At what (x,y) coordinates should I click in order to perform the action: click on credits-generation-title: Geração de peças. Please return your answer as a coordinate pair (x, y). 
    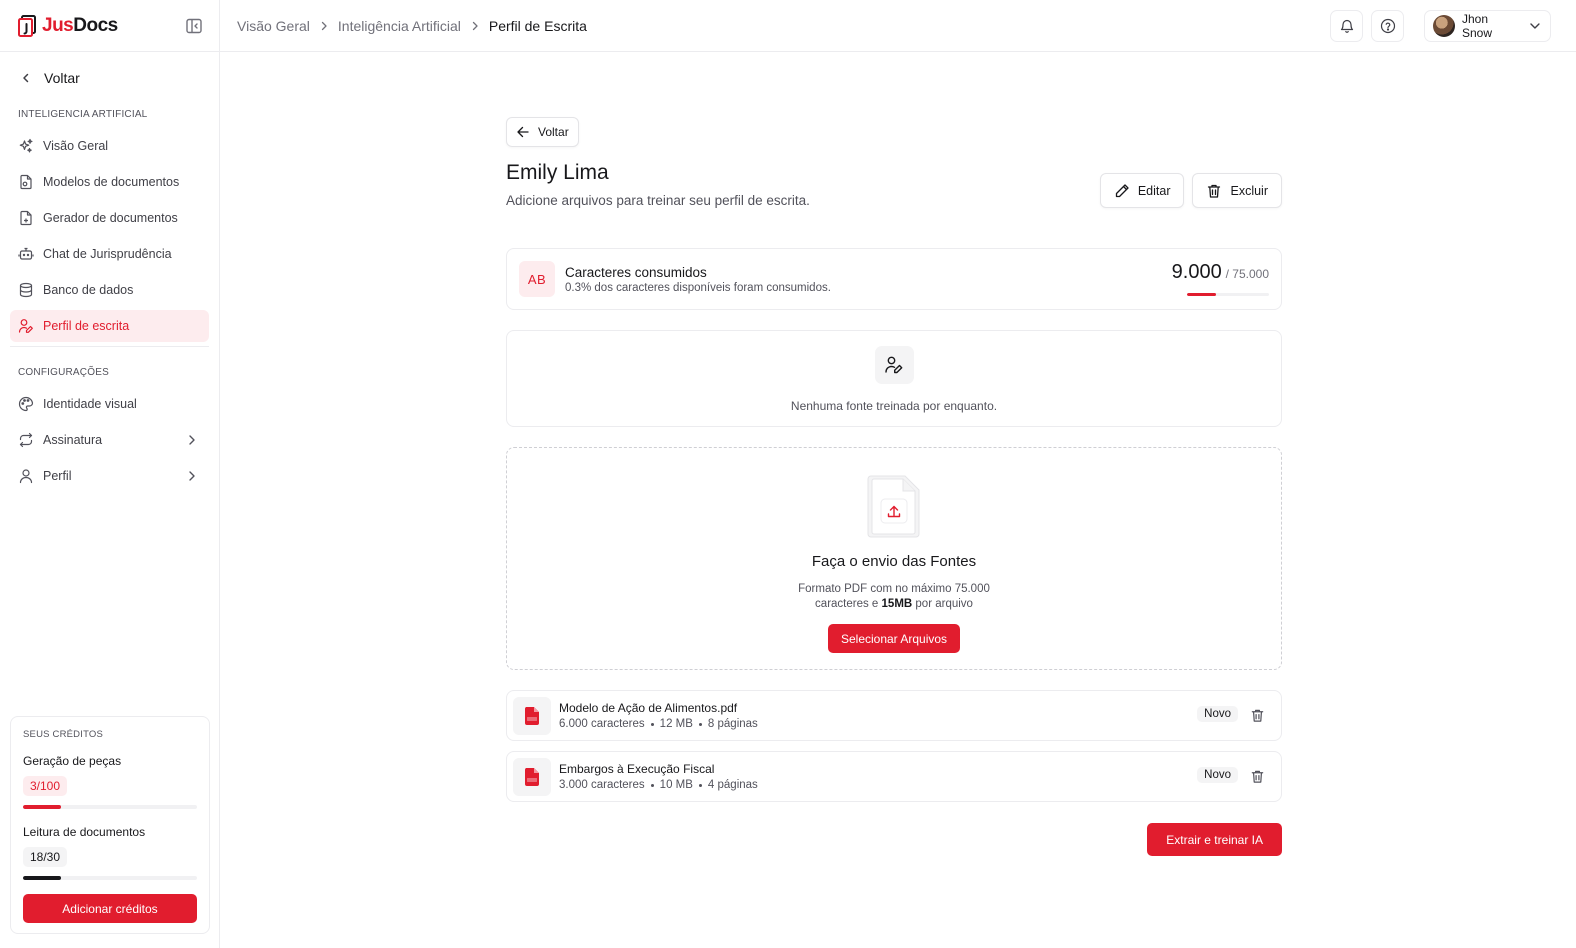
    Looking at the image, I should click on (72, 761).